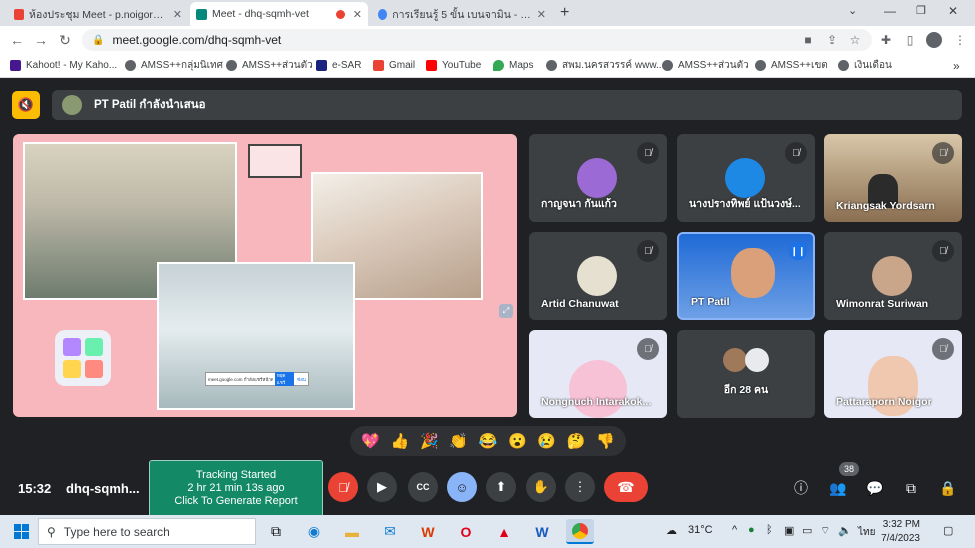  I want to click on participant-tile: 🎙̸ Kriangsak Yordsarn, so click(893, 178).